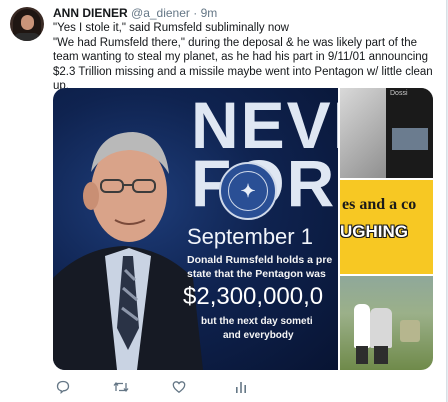  What do you see at coordinates (160, 13) in the screenshot?
I see `author-handle: @a_diener` at bounding box center [160, 13].